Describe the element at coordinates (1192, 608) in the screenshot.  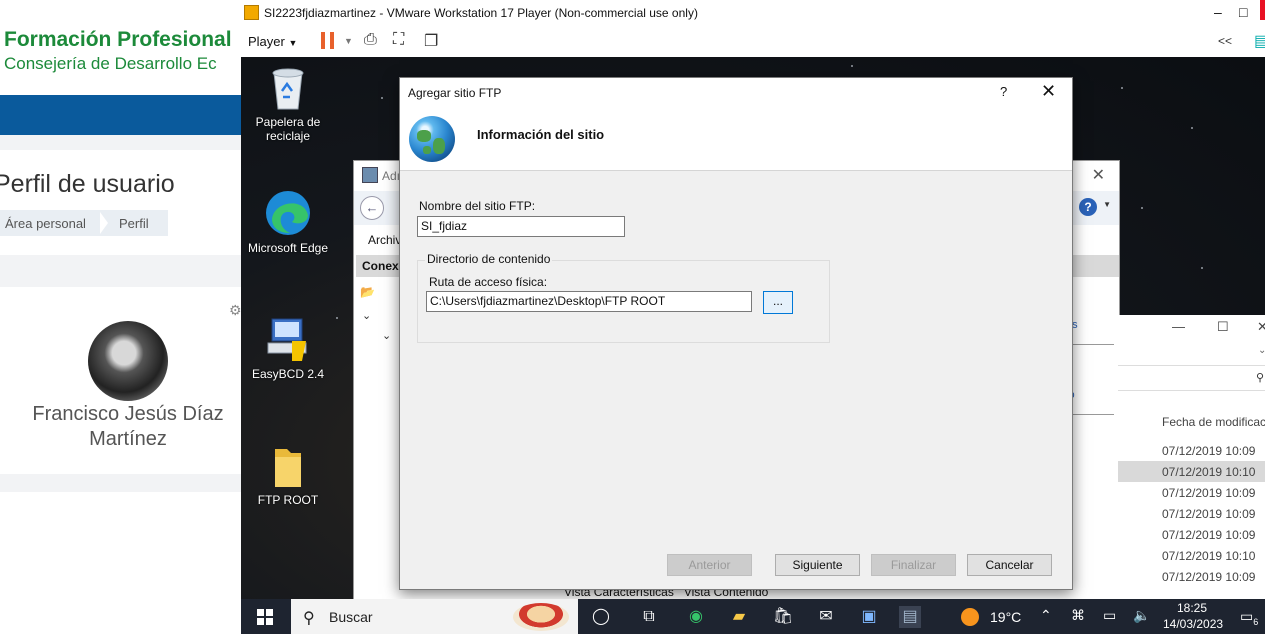
I see `clock-time: 18:25` at that location.